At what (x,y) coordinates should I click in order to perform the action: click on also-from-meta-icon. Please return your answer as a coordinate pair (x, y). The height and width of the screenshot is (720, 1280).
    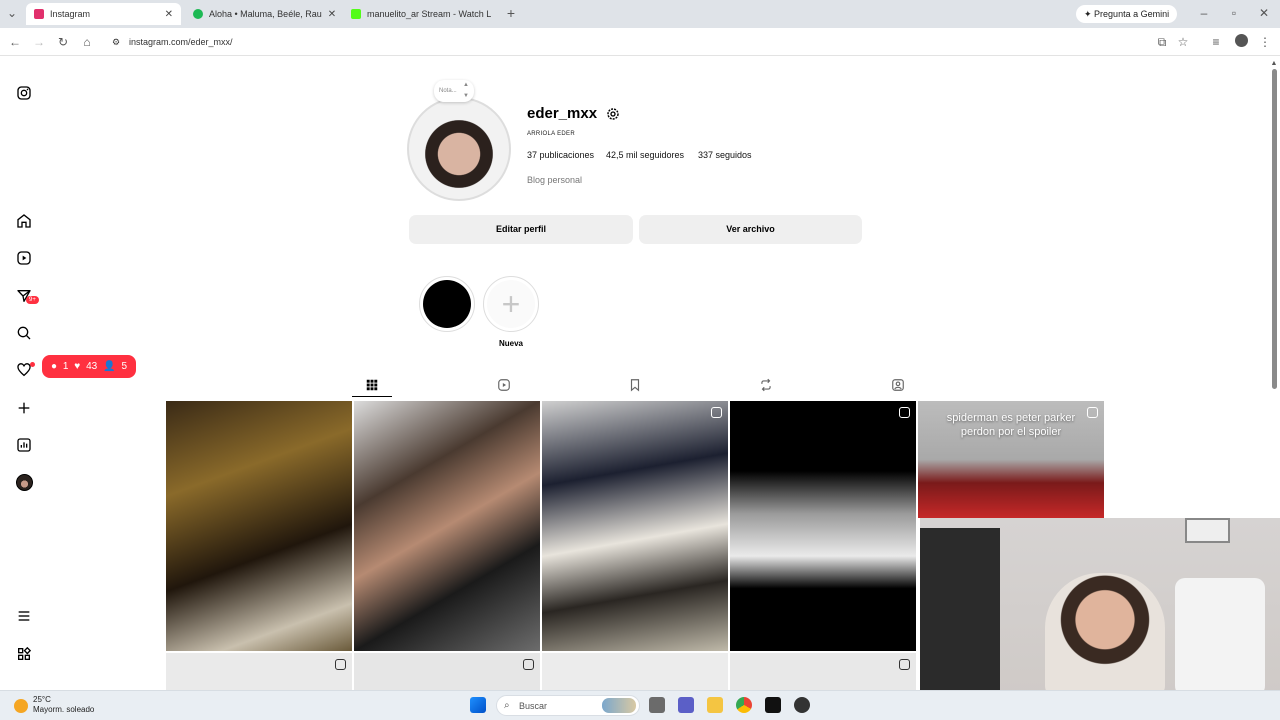
    Looking at the image, I should click on (24, 654).